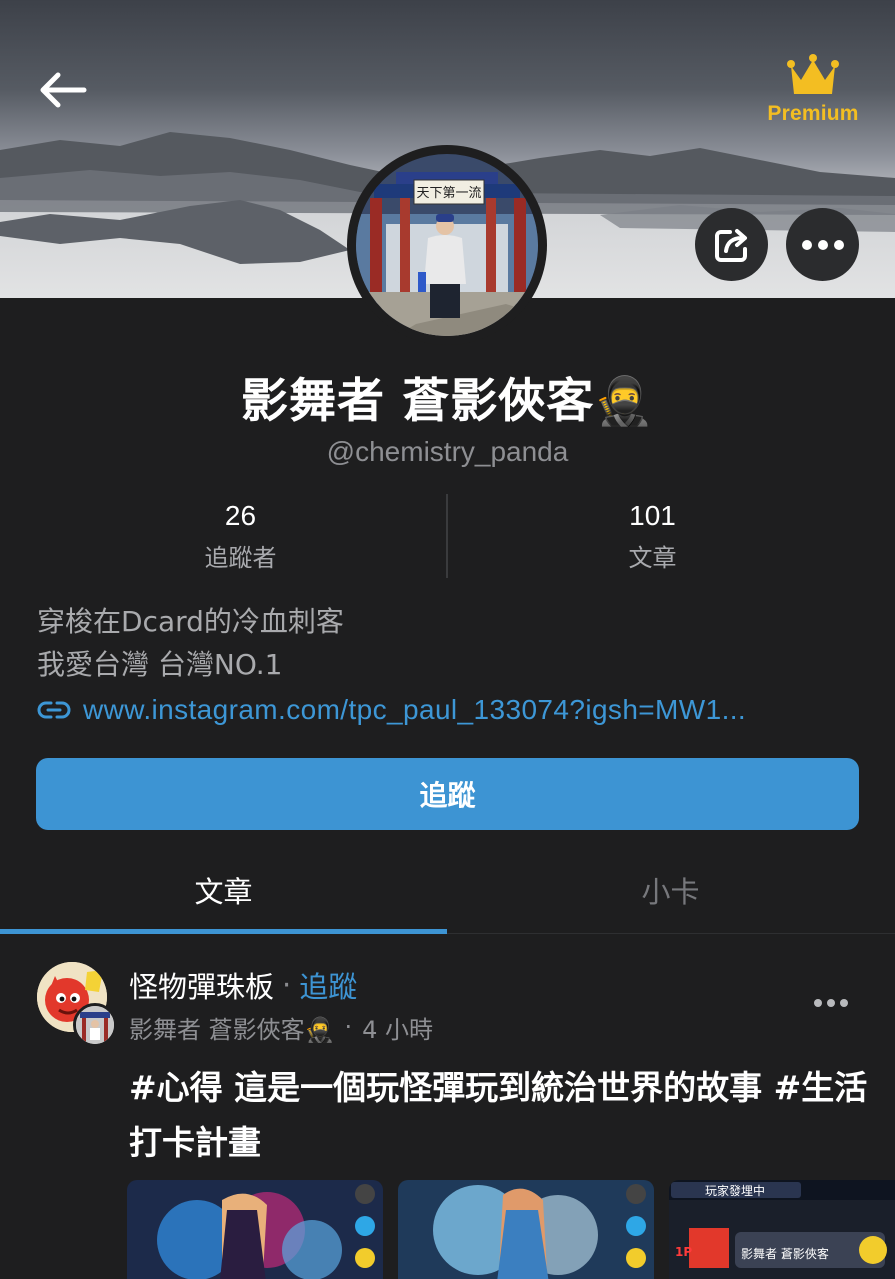 The height and width of the screenshot is (1279, 895). I want to click on thumb3-badge-text: 1P, so click(683, 1252).